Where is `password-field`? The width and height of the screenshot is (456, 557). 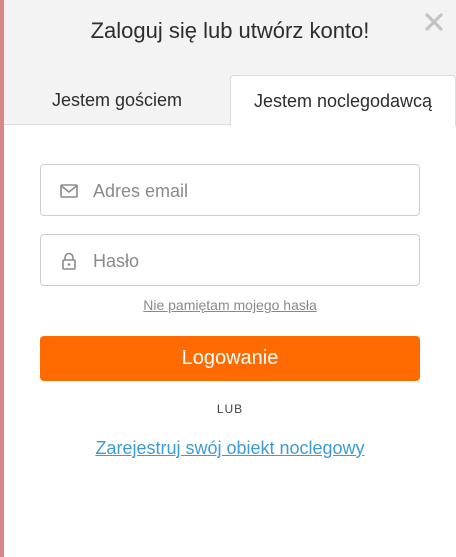 password-field is located at coordinates (230, 260).